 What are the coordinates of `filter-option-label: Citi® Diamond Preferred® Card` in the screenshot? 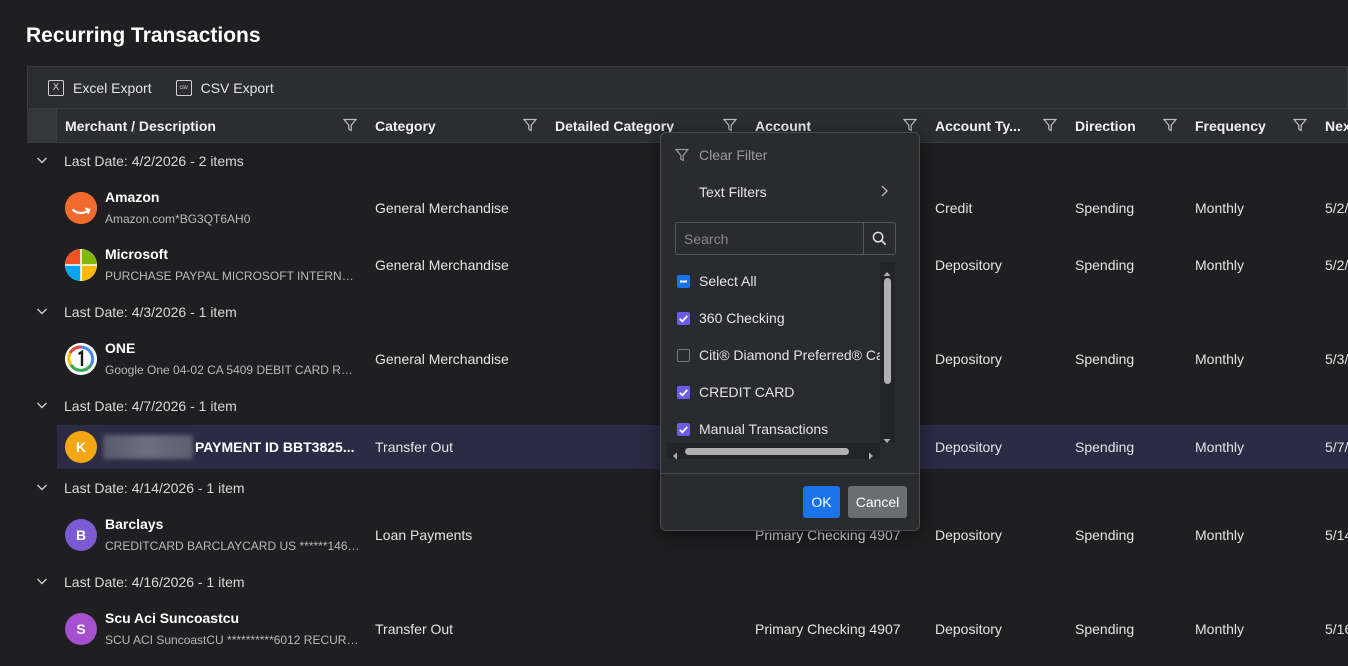 It's located at (797, 355).